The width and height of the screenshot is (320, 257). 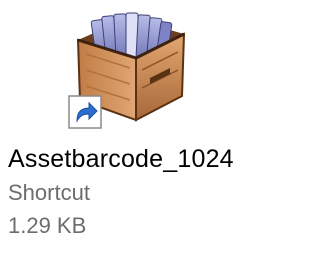 What do you see at coordinates (121, 159) in the screenshot?
I see `file-name: Assetbarcode_1024` at bounding box center [121, 159].